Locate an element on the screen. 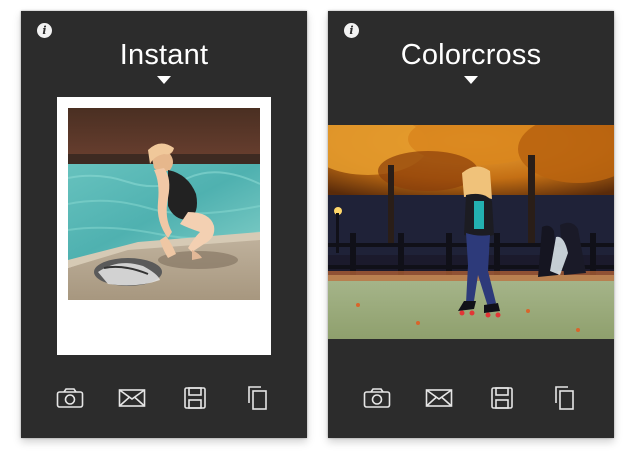  filter-title: Colorcross is located at coordinates (471, 55).